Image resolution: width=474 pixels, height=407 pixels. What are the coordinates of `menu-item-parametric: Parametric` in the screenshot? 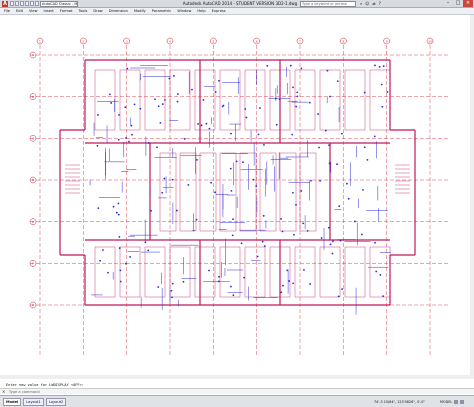 It's located at (161, 11).